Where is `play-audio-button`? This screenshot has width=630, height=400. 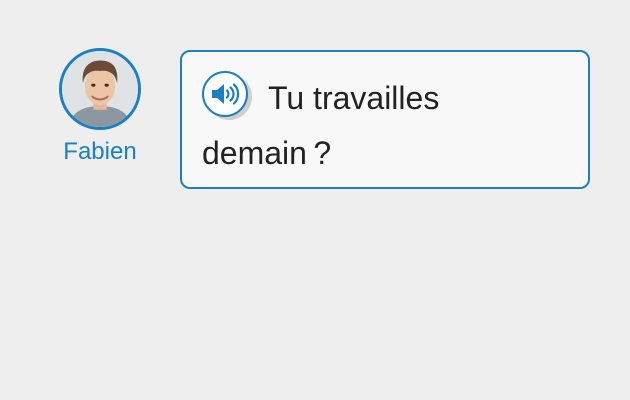
play-audio-button is located at coordinates (228, 95).